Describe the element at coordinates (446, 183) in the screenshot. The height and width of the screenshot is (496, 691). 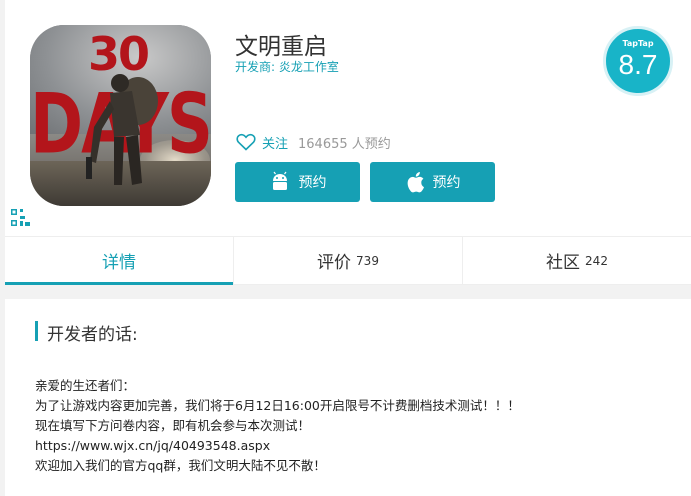
I see `ios-button-label: 预约` at that location.